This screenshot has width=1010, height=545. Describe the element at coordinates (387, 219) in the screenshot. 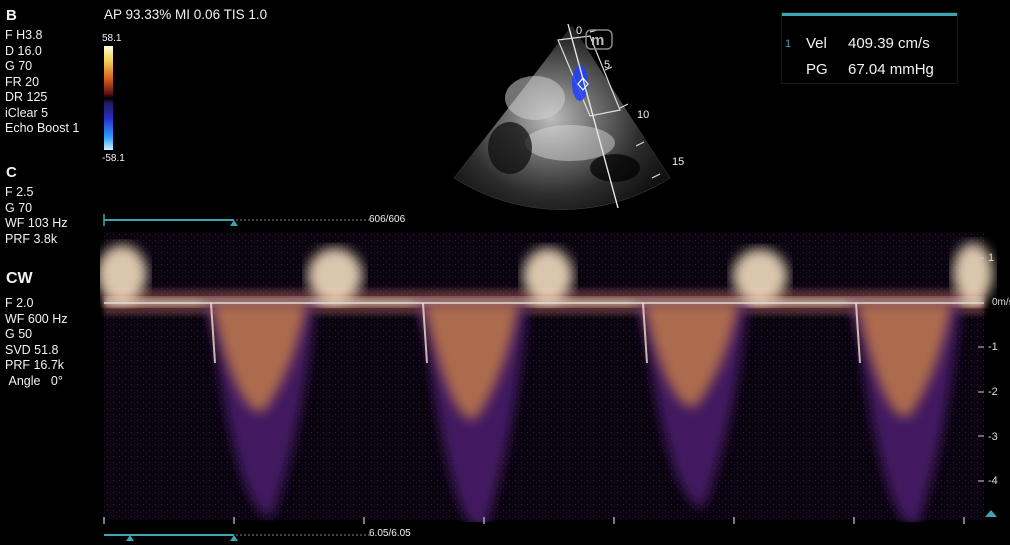

I see `timeline-top-counter: 606/606` at that location.